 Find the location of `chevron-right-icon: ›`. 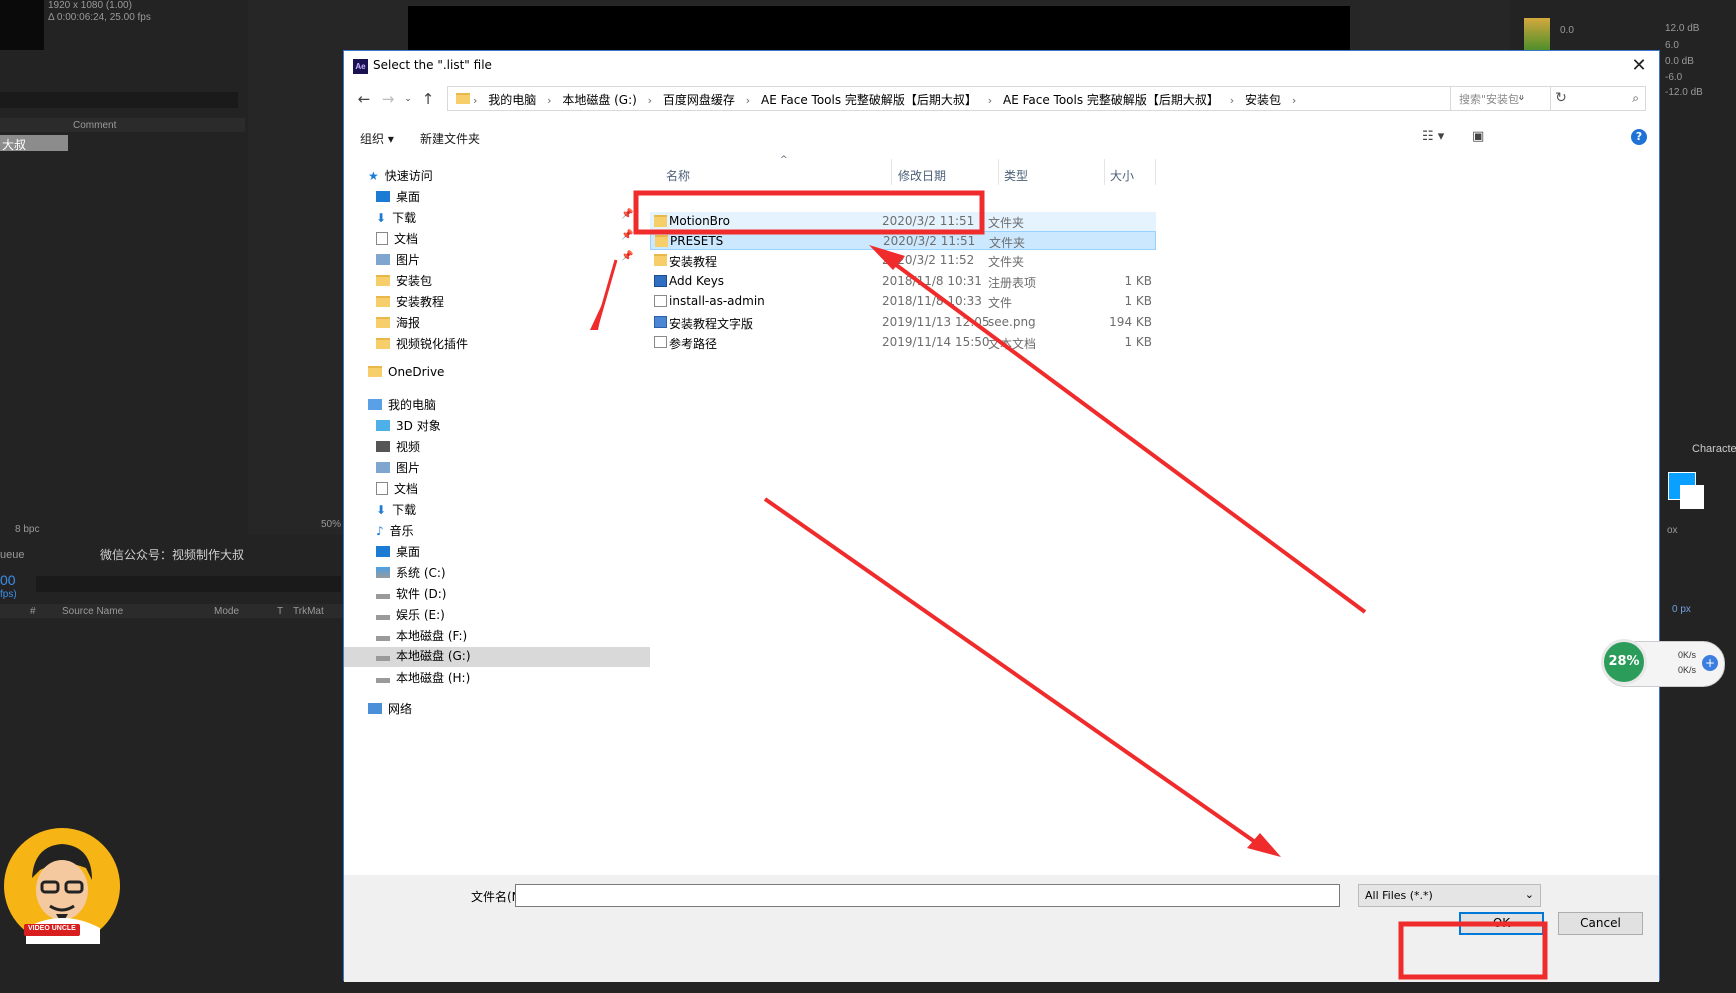

chevron-right-icon: › is located at coordinates (1294, 100).